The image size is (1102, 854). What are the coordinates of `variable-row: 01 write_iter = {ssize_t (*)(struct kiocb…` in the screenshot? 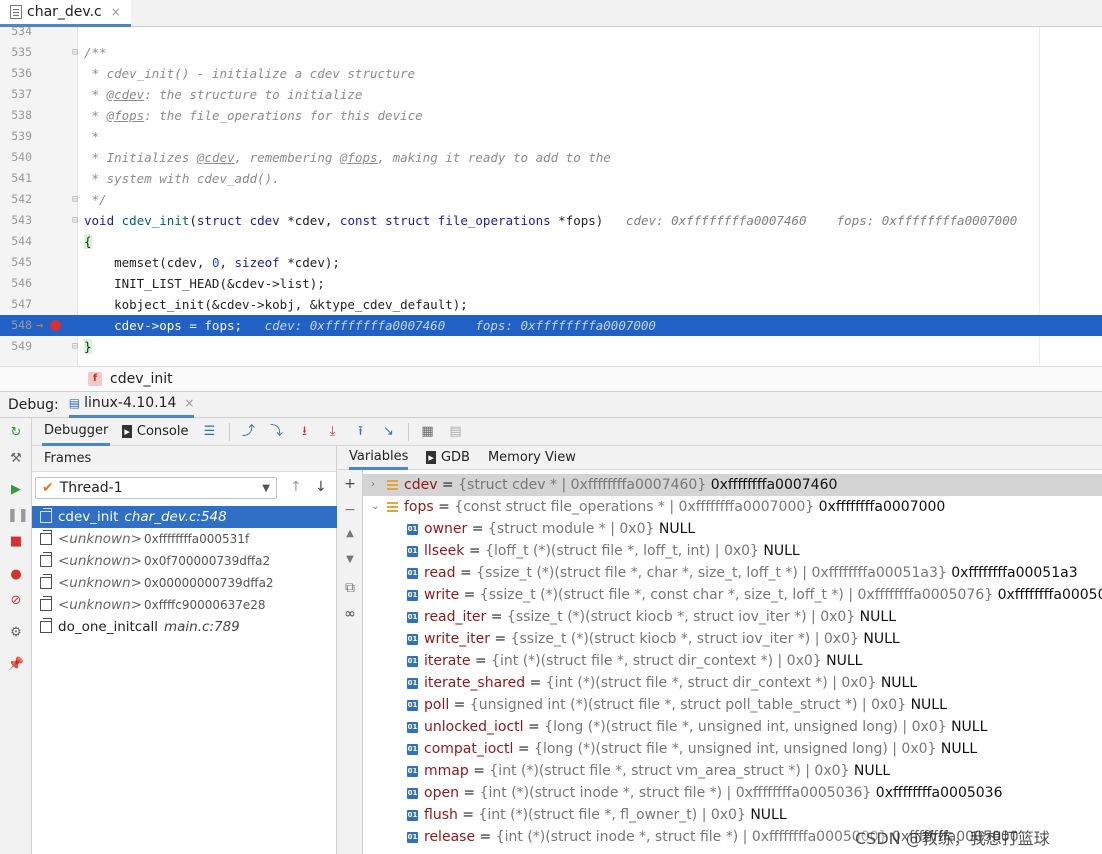 It's located at (732, 639).